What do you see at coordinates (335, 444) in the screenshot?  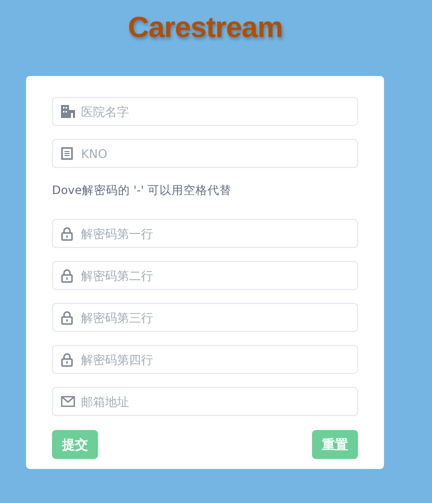 I see `reset-button: 重置` at bounding box center [335, 444].